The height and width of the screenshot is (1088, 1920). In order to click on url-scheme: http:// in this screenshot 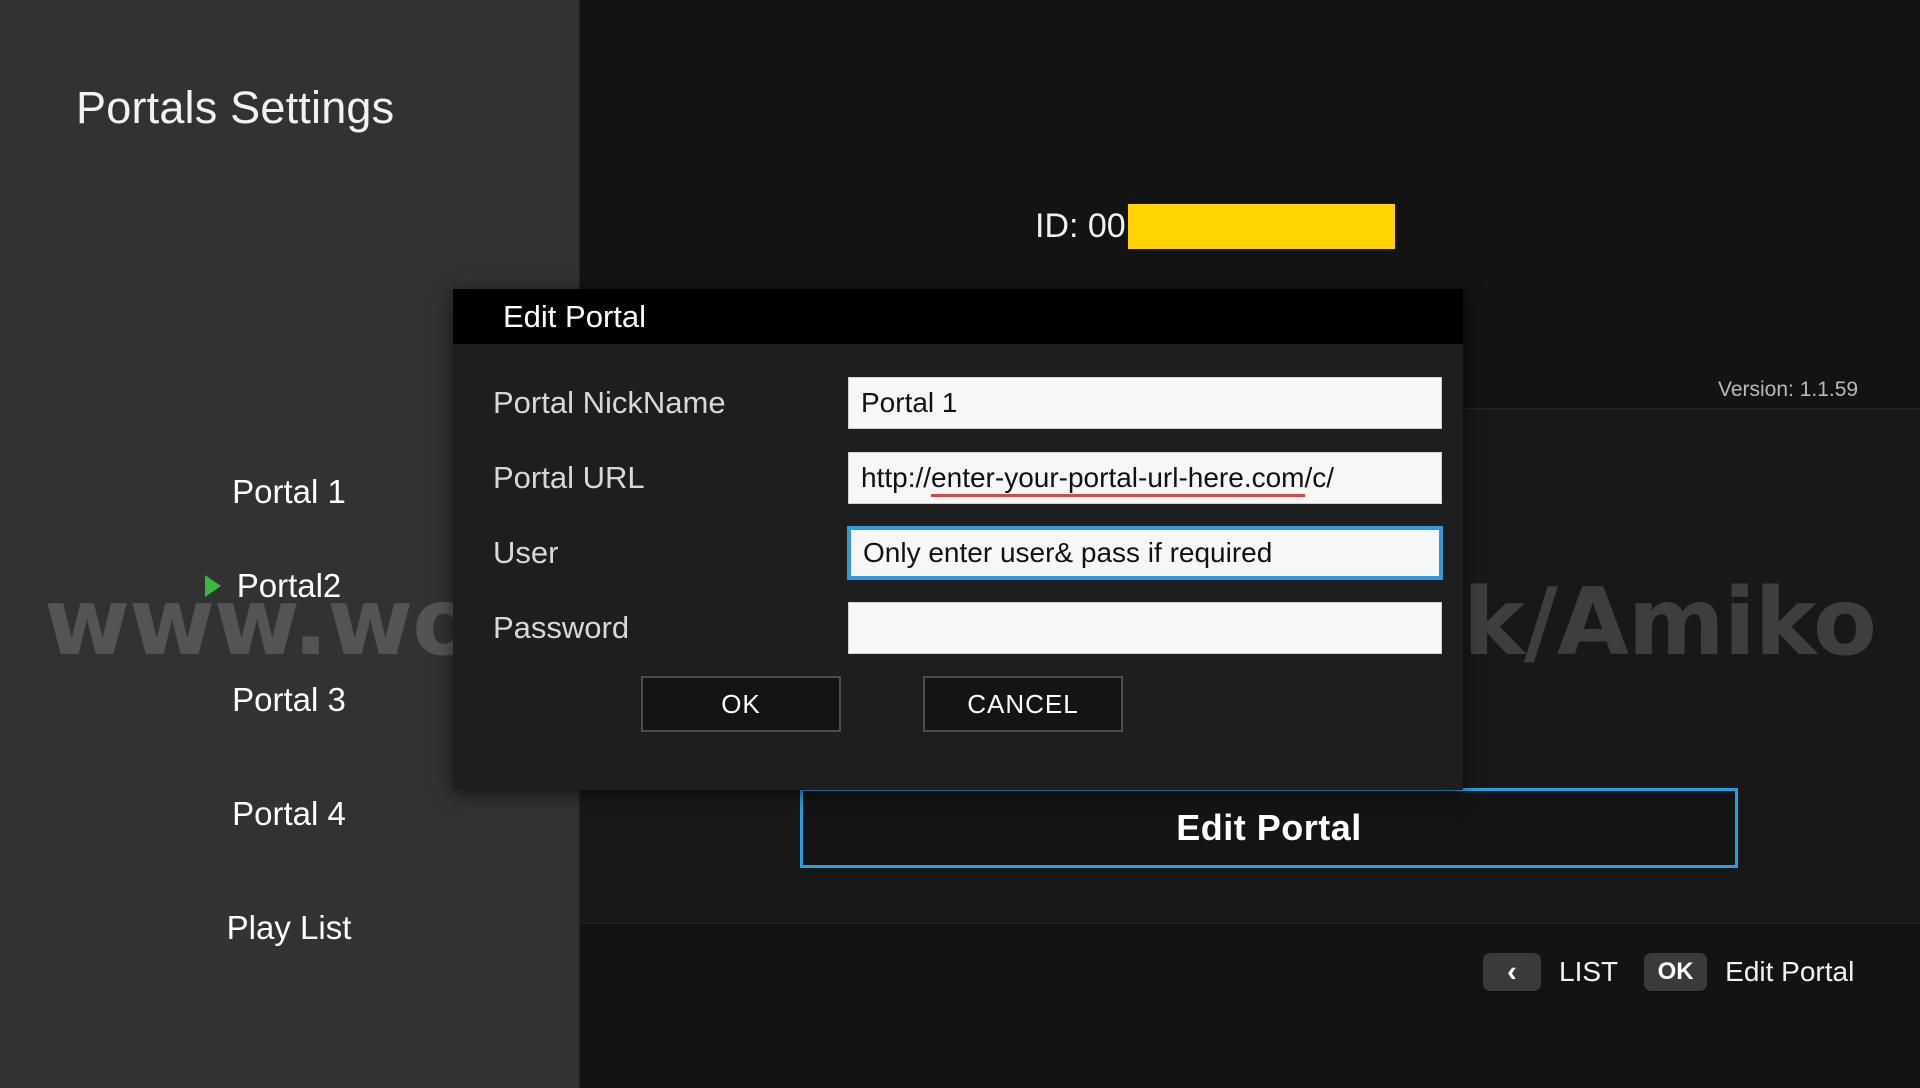, I will do `click(896, 477)`.